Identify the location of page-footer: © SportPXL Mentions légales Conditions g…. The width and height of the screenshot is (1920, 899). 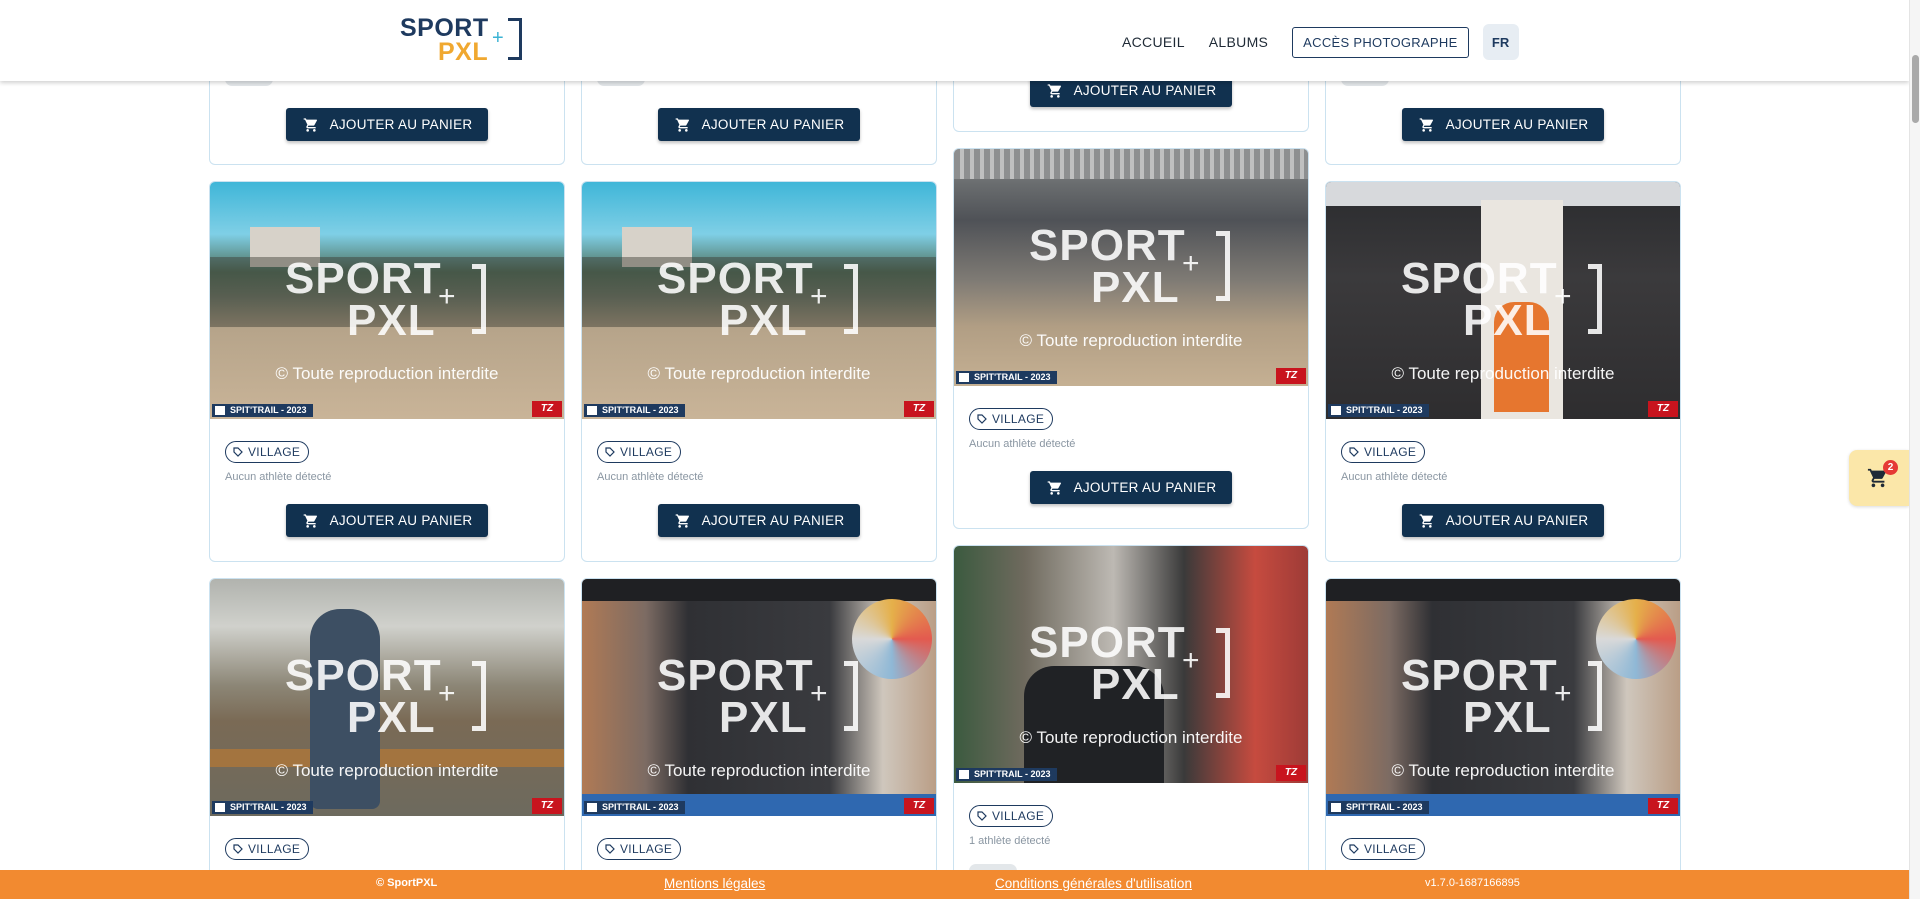
(954, 884).